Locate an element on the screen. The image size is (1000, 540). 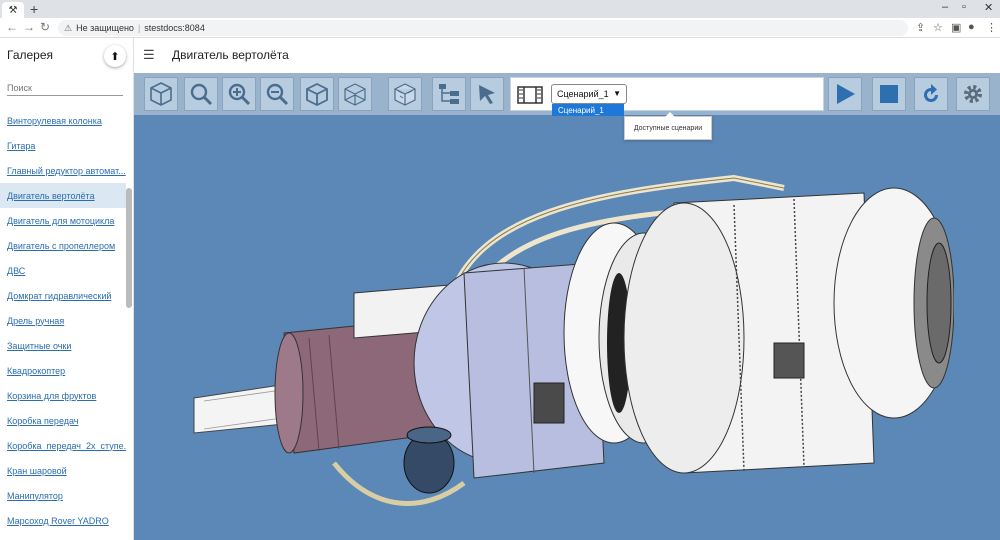
tree-structure-icon is located at coordinates (449, 94).